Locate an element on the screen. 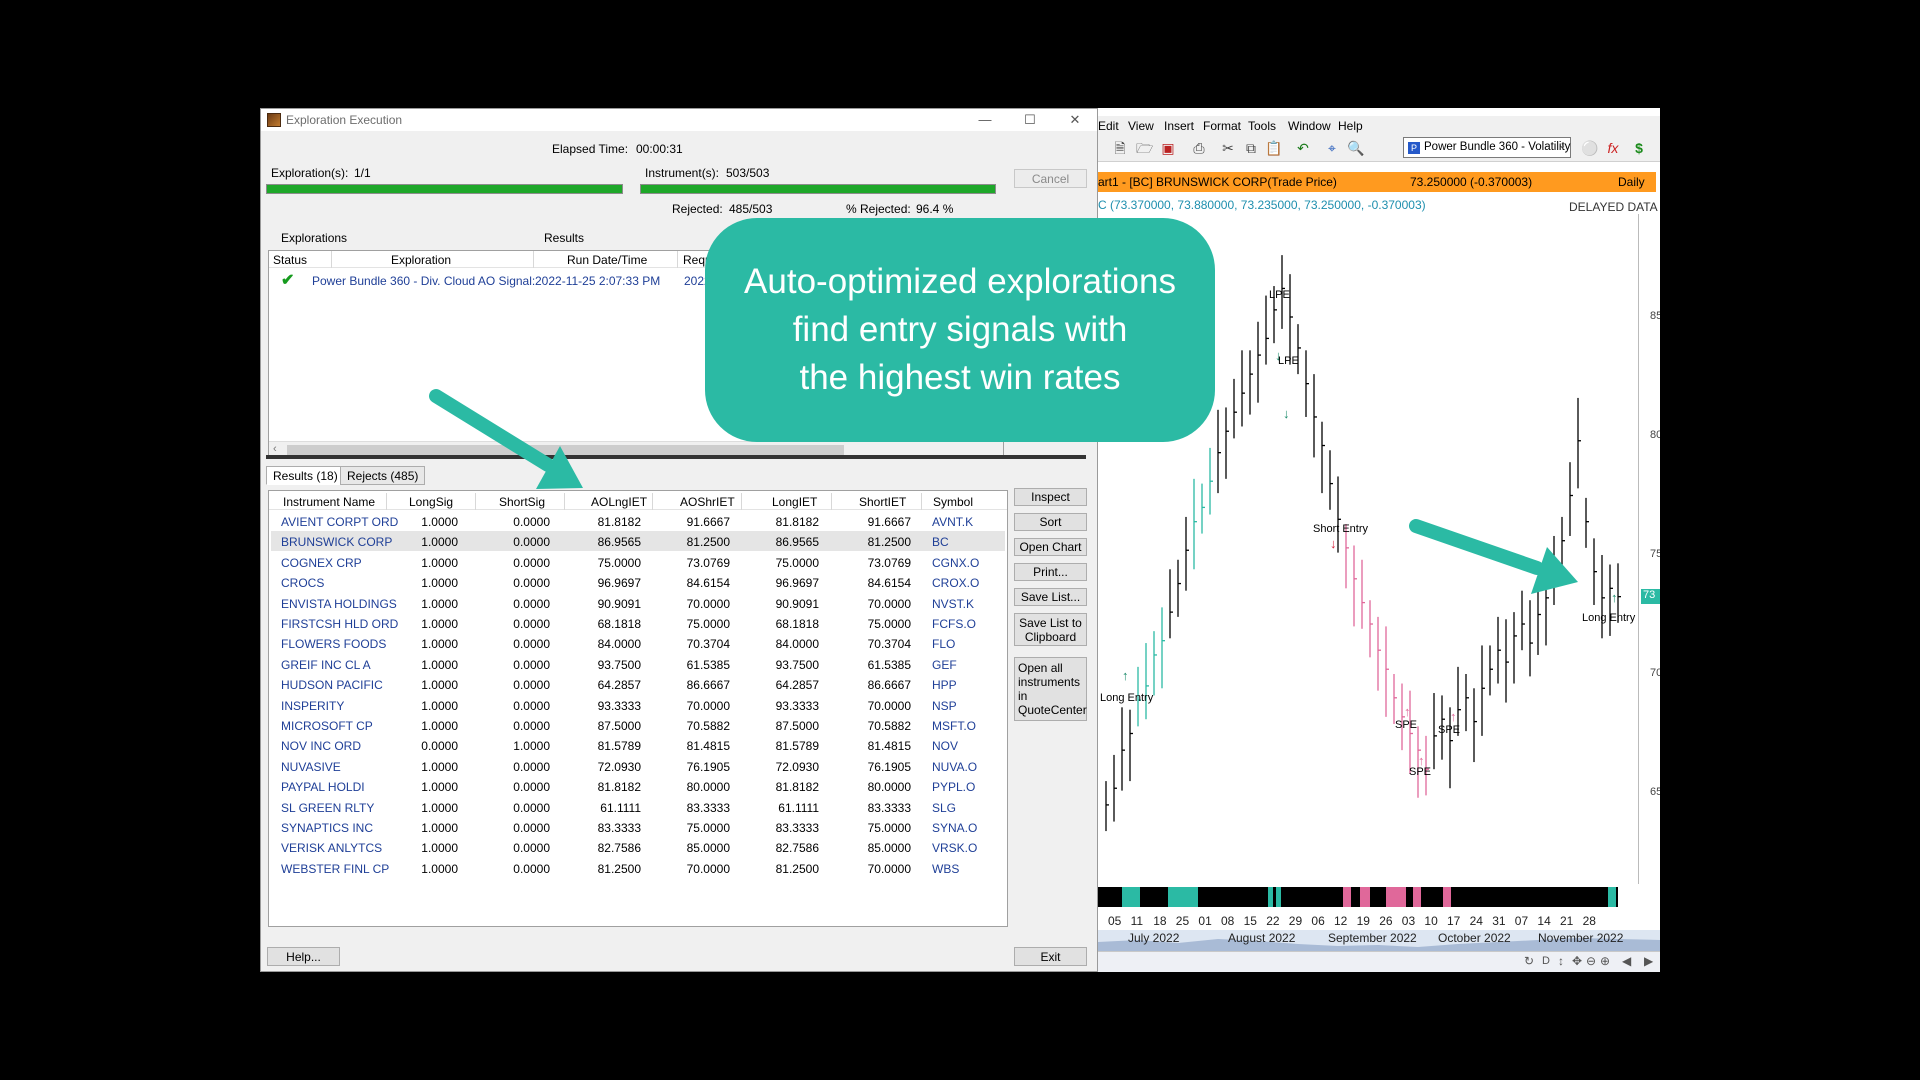 The image size is (1920, 1080). callout-line-2: find entry signals with is located at coordinates (960, 329).